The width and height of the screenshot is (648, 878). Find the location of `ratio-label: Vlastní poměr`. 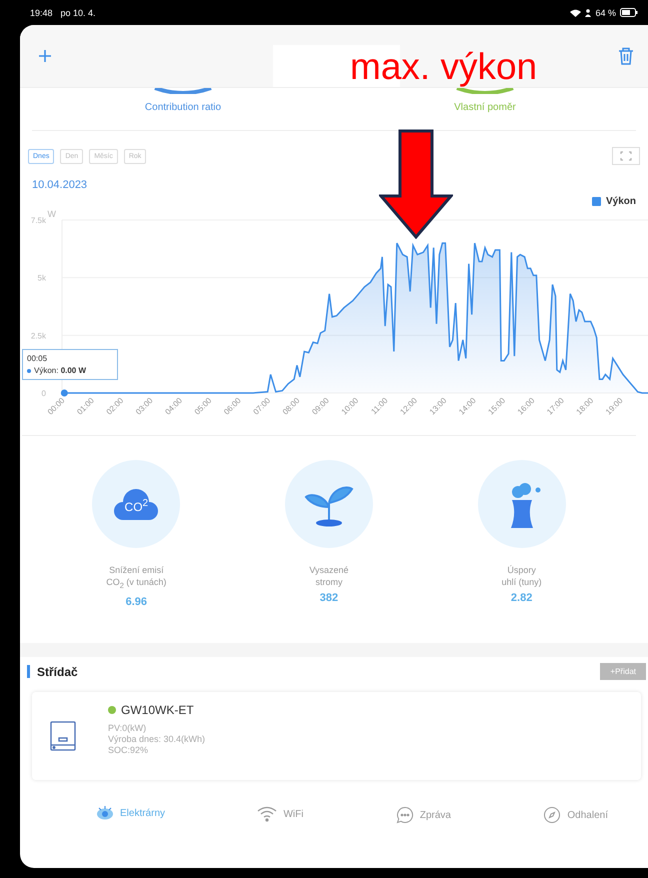

ratio-label: Vlastní poměr is located at coordinates (485, 107).